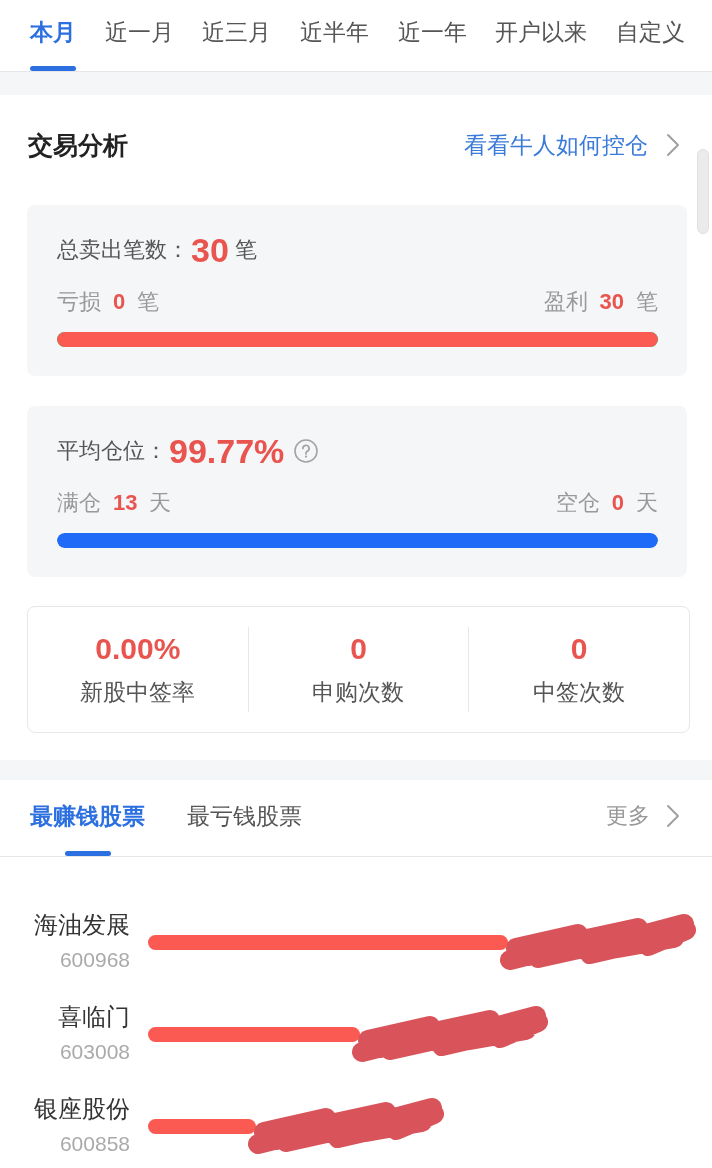 This screenshot has width=712, height=1168. I want to click on period-tab: 本月, so click(53, 35).